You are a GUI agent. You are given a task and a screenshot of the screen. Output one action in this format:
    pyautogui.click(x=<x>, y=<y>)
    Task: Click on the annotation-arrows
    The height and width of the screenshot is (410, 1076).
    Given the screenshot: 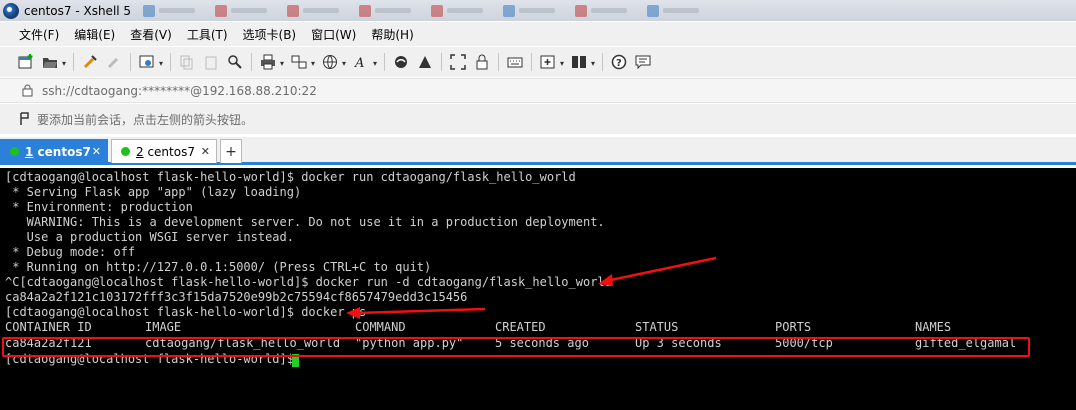 What is the action you would take?
    pyautogui.click(x=531, y=287)
    